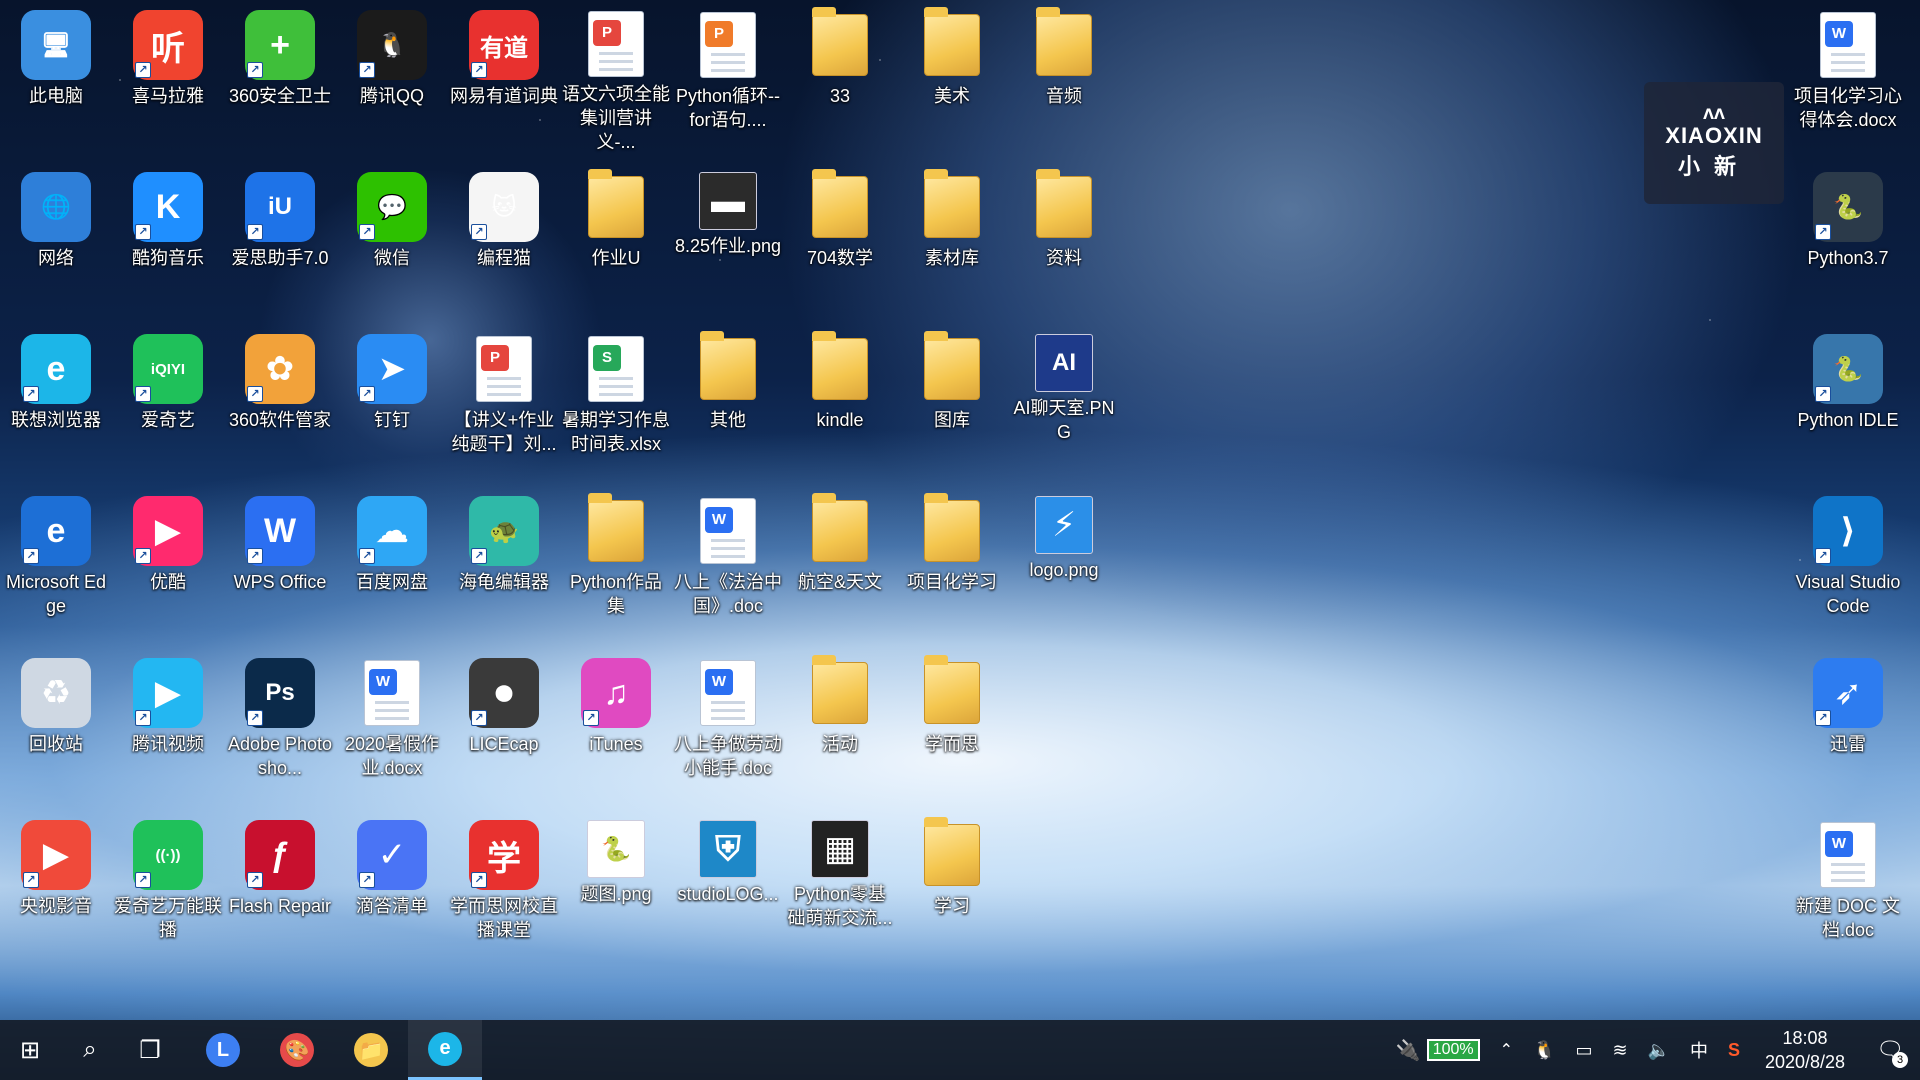  I want to click on document-page: P, so click(504, 369).